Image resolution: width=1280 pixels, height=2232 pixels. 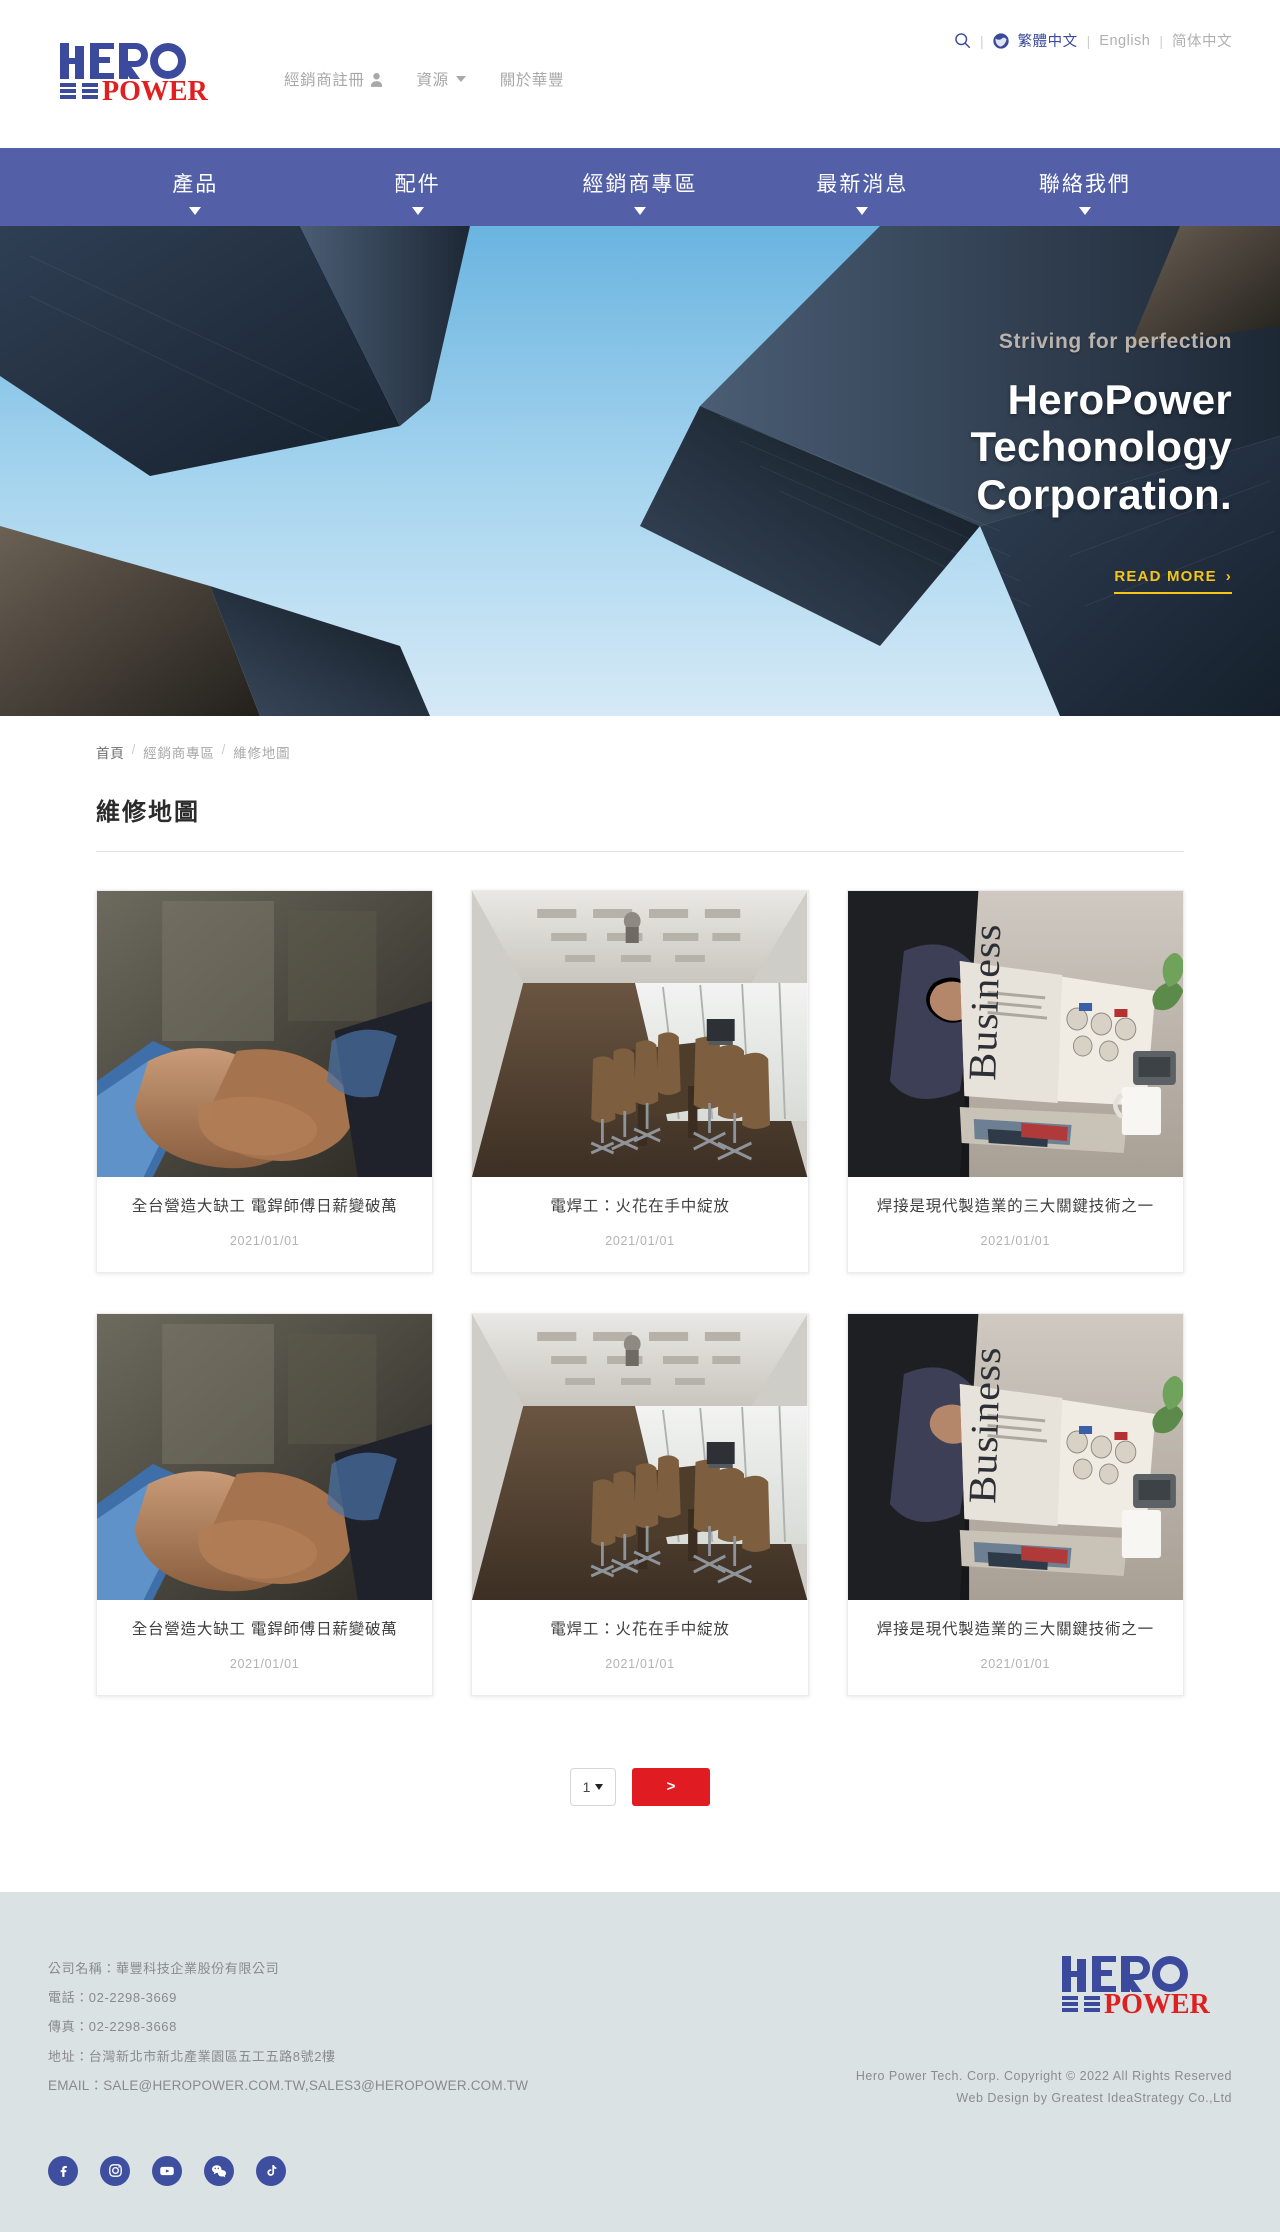 I want to click on breadcrumb-item-current: 維修地圖, so click(x=262, y=753).